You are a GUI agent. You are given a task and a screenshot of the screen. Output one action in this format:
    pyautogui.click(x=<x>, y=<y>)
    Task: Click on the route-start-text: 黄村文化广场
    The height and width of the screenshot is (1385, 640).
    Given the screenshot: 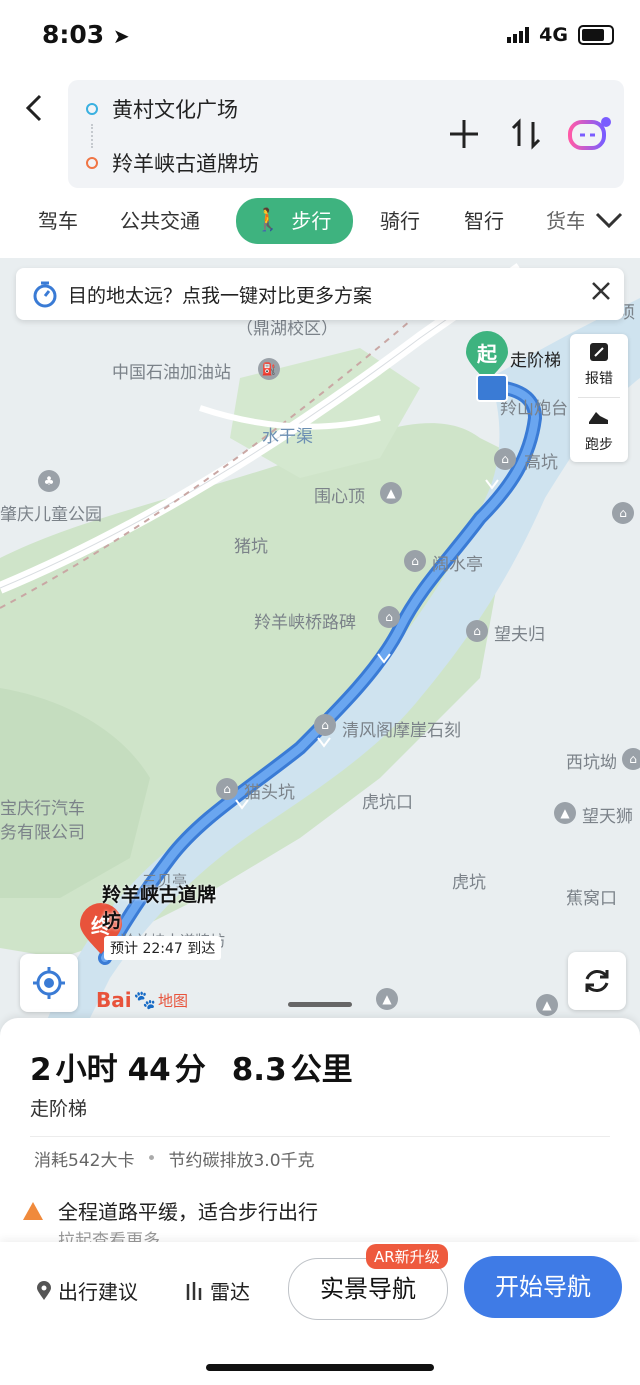 What is the action you would take?
    pyautogui.click(x=175, y=110)
    